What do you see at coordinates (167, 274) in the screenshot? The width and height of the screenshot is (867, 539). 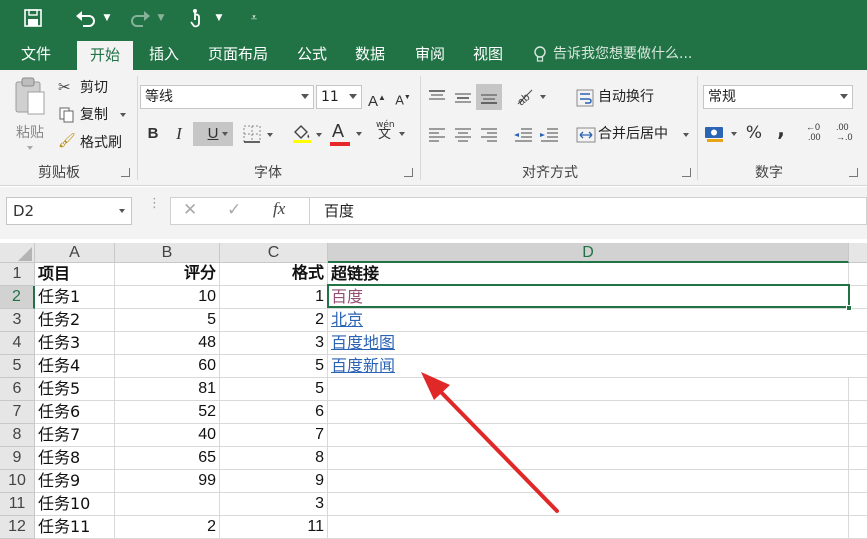 I see `header-cell: 评分` at bounding box center [167, 274].